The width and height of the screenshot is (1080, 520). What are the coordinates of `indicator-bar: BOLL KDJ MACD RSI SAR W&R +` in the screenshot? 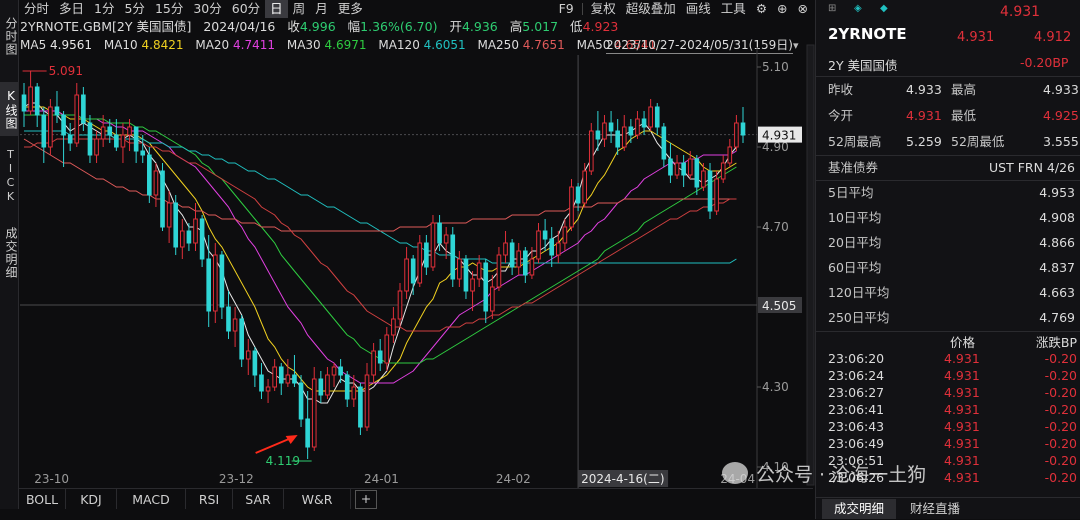 It's located at (416, 499).